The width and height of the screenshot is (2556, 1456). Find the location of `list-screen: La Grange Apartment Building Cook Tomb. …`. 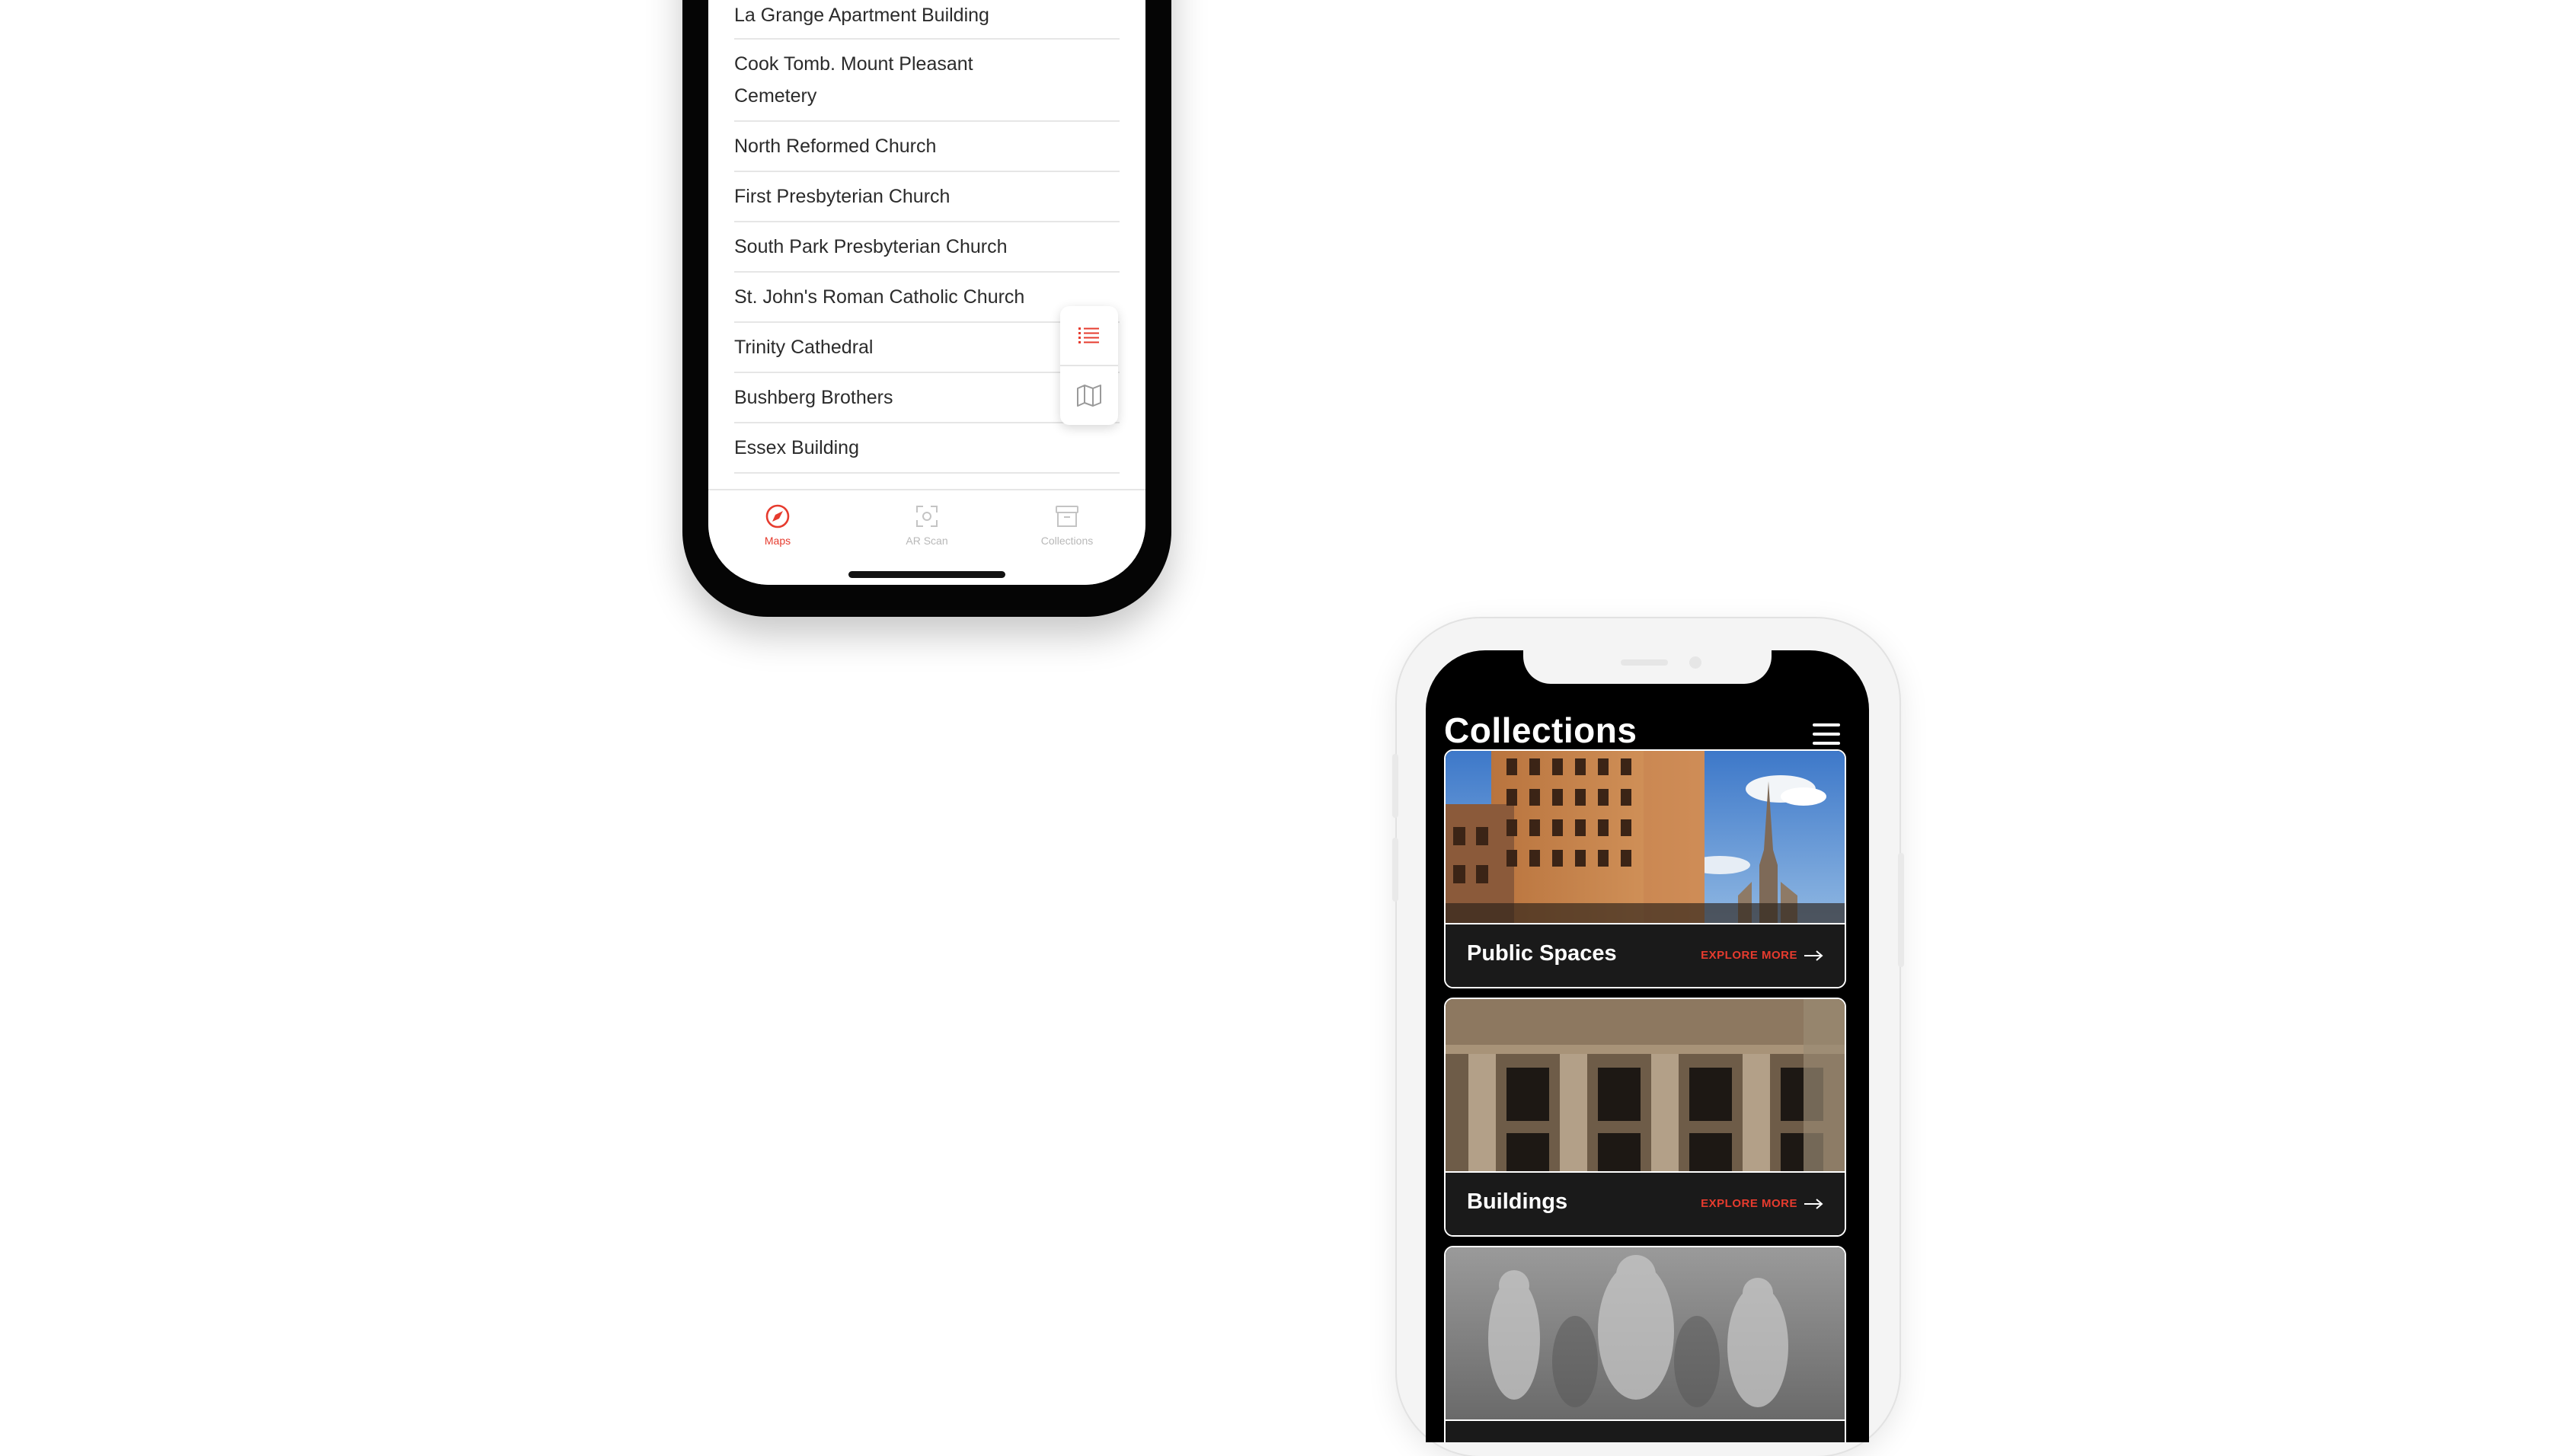

list-screen: La Grange Apartment Building Cook Tomb. … is located at coordinates (926, 292).